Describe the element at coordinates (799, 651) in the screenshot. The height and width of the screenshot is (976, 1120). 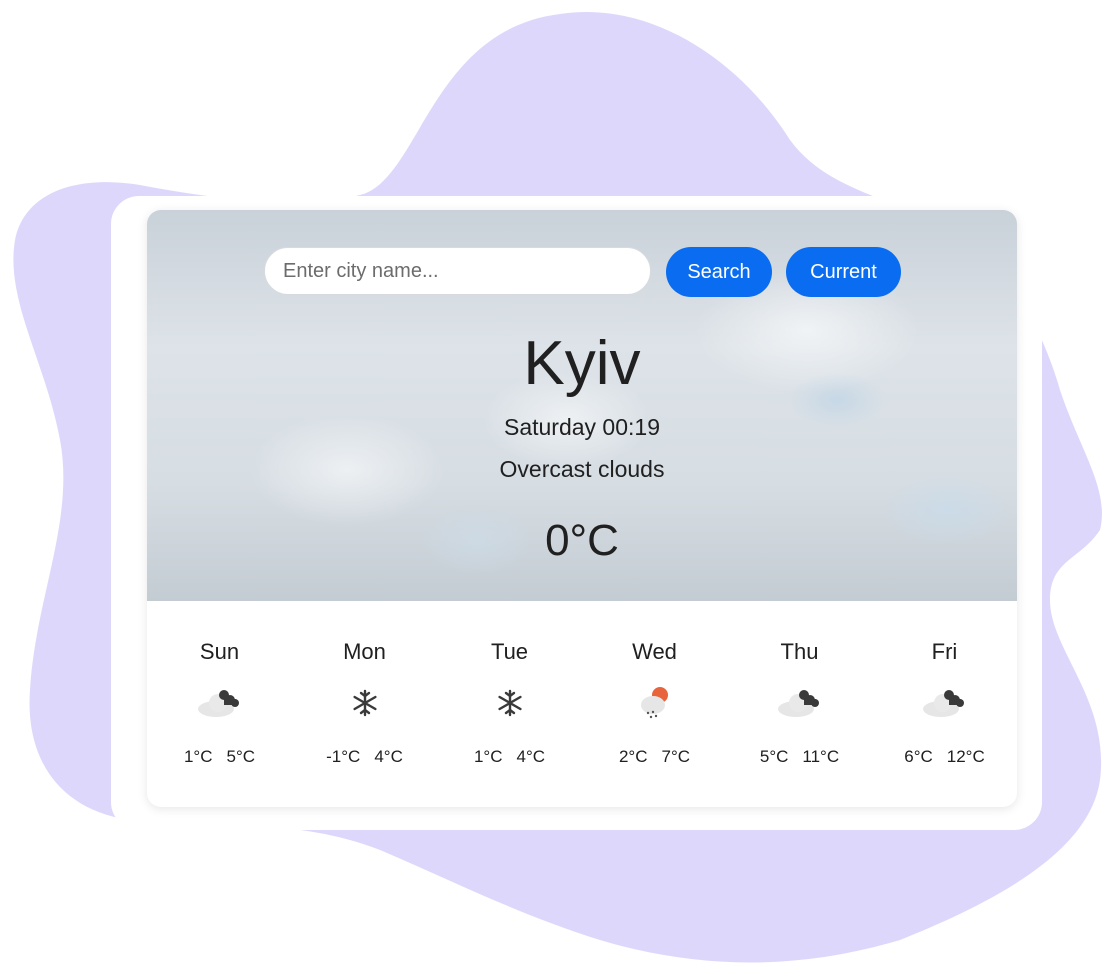
I see `forecast-day-name: Thu` at that location.